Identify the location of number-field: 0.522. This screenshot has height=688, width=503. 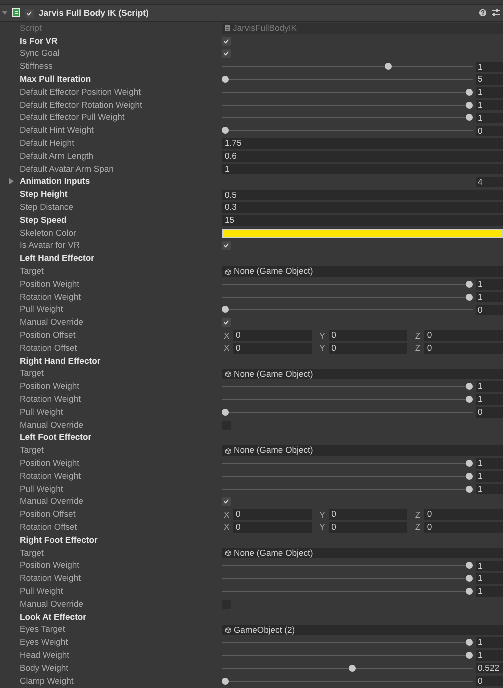
(489, 668).